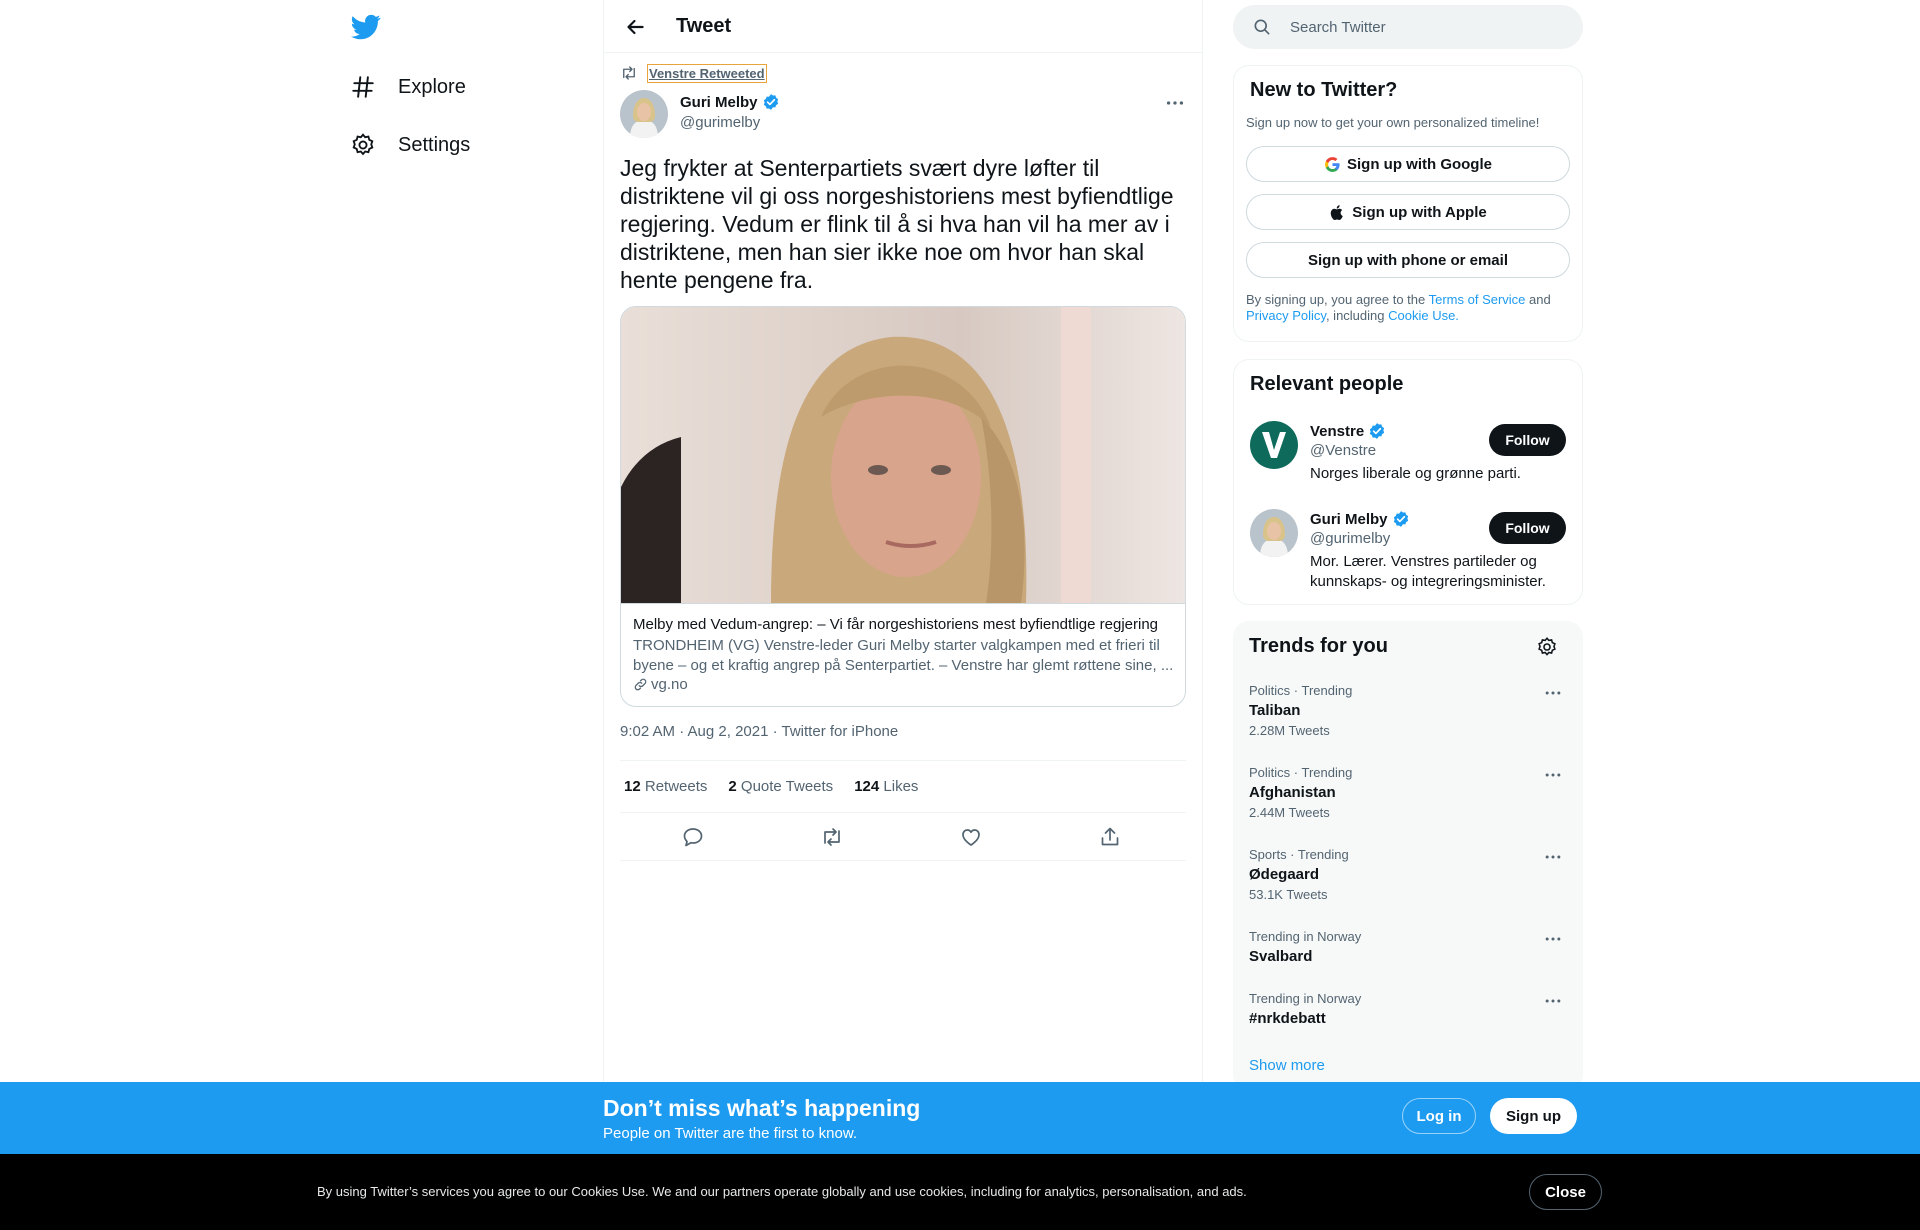 The width and height of the screenshot is (1920, 1230). What do you see at coordinates (971, 837) in the screenshot?
I see `like-heart-icon` at bounding box center [971, 837].